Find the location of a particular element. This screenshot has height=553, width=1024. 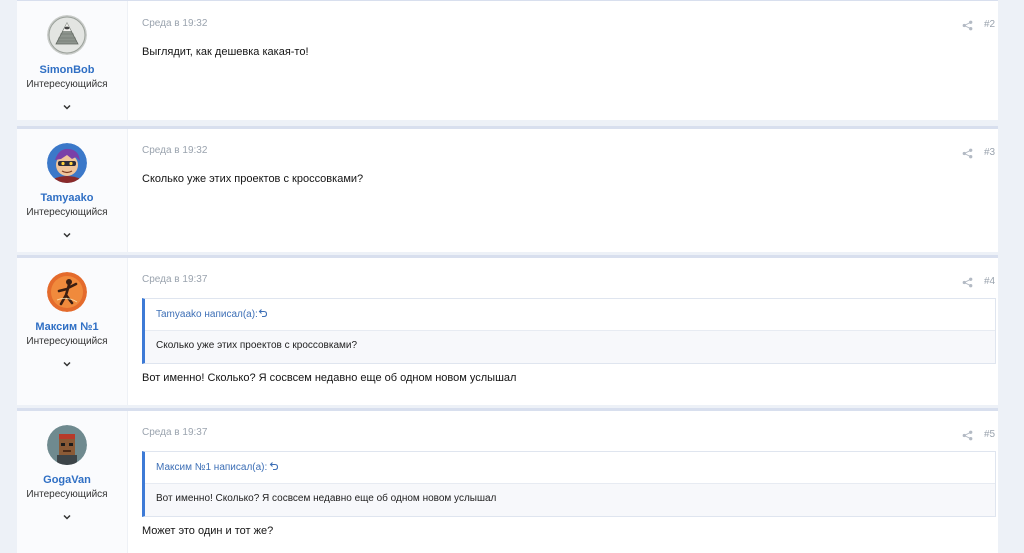

username: SimonBob is located at coordinates (67, 70).